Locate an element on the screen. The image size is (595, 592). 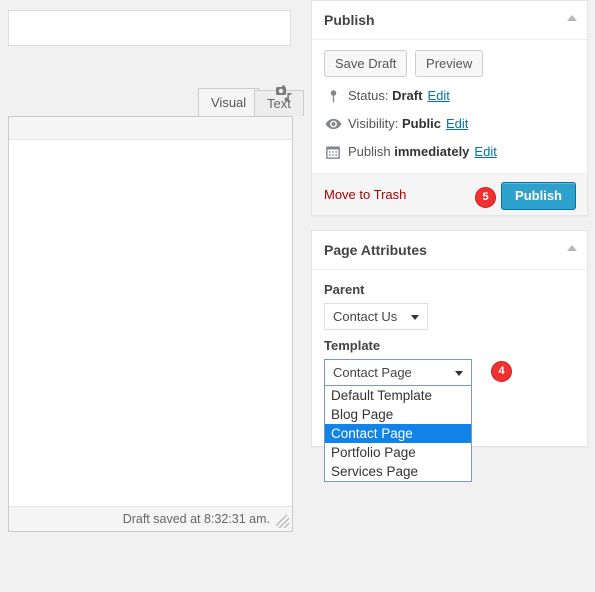
parent-label: Parent is located at coordinates (344, 289).